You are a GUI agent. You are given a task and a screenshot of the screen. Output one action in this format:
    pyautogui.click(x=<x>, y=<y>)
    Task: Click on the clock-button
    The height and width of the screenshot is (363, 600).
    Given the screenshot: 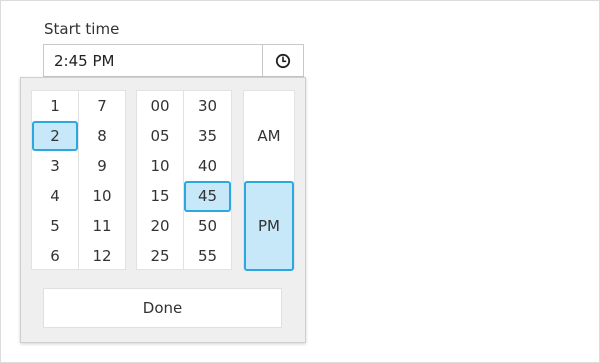 What is the action you would take?
    pyautogui.click(x=282, y=60)
    